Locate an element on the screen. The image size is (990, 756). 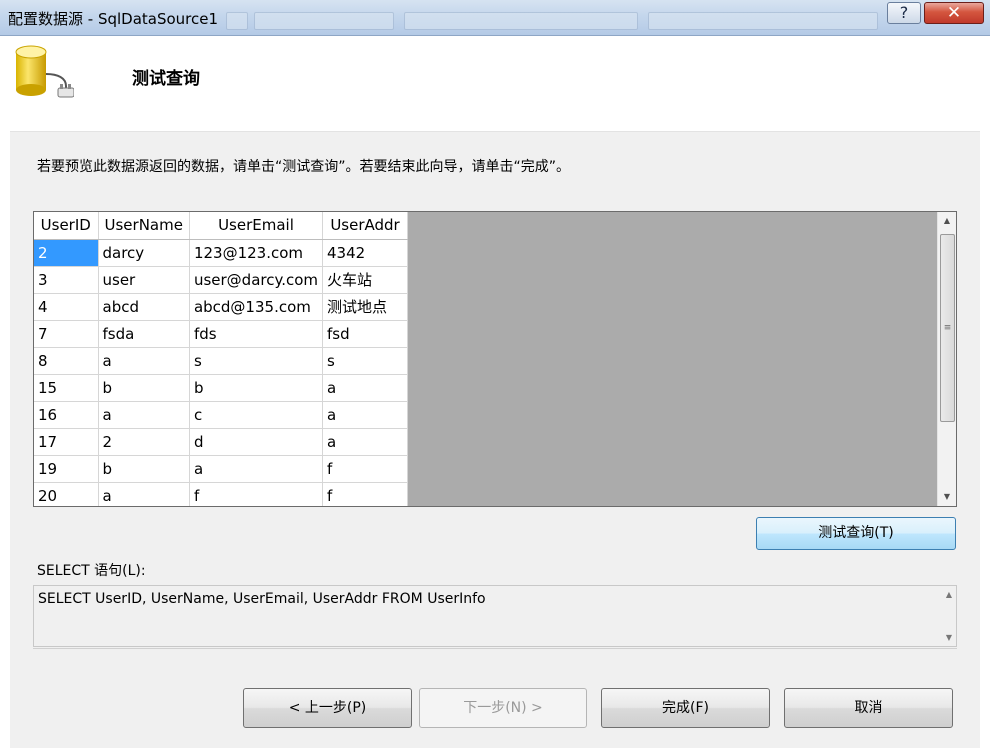
cell-userid: 4 is located at coordinates (66, 307).